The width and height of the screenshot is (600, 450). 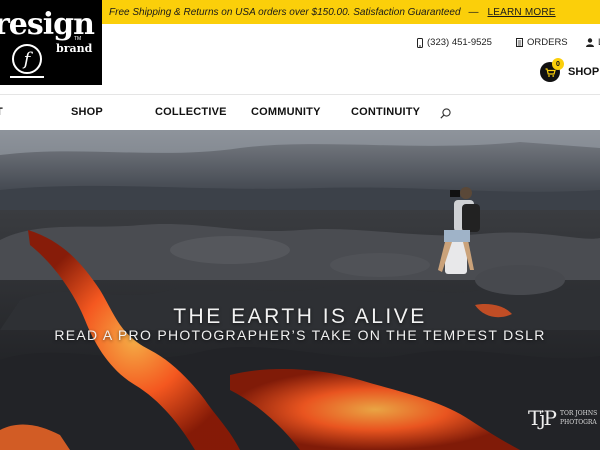 I want to click on nav-item-continuity: CONTINUITY, so click(x=385, y=112).